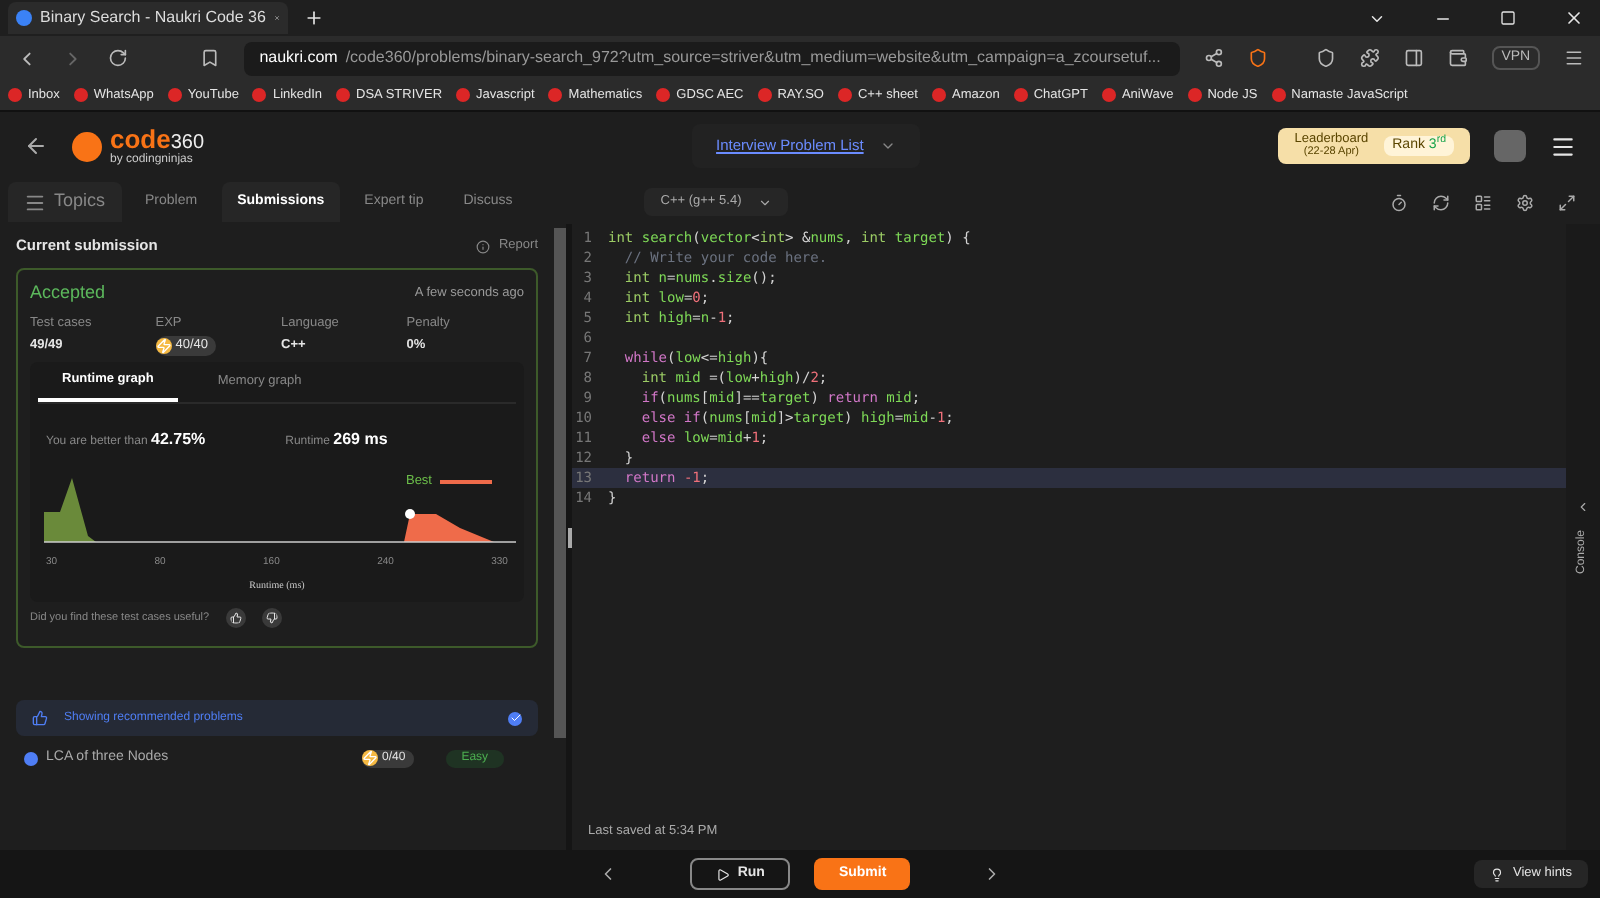 Image resolution: width=1600 pixels, height=898 pixels. I want to click on layout-icon, so click(1483, 202).